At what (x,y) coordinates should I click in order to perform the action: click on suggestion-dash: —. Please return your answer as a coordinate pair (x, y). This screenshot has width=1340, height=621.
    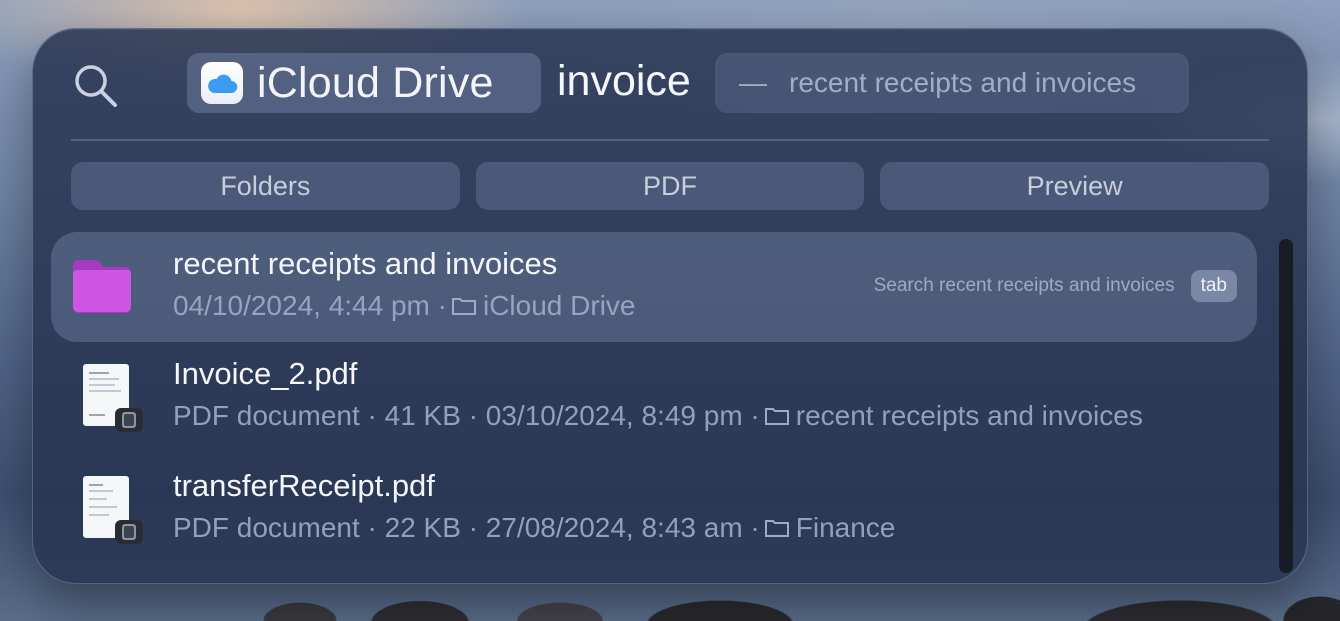
    Looking at the image, I should click on (753, 82).